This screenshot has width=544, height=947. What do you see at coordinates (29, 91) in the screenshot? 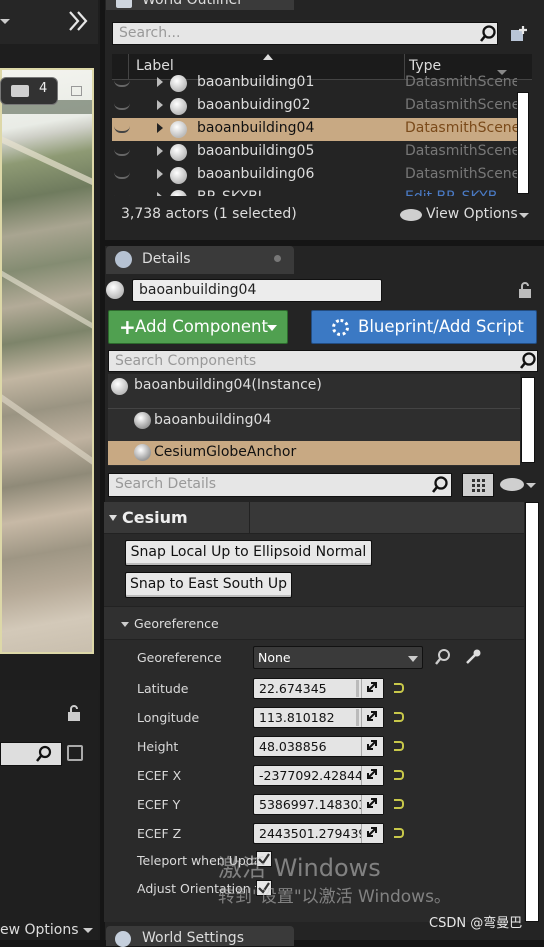
I see `camera-speed-button: 4` at bounding box center [29, 91].